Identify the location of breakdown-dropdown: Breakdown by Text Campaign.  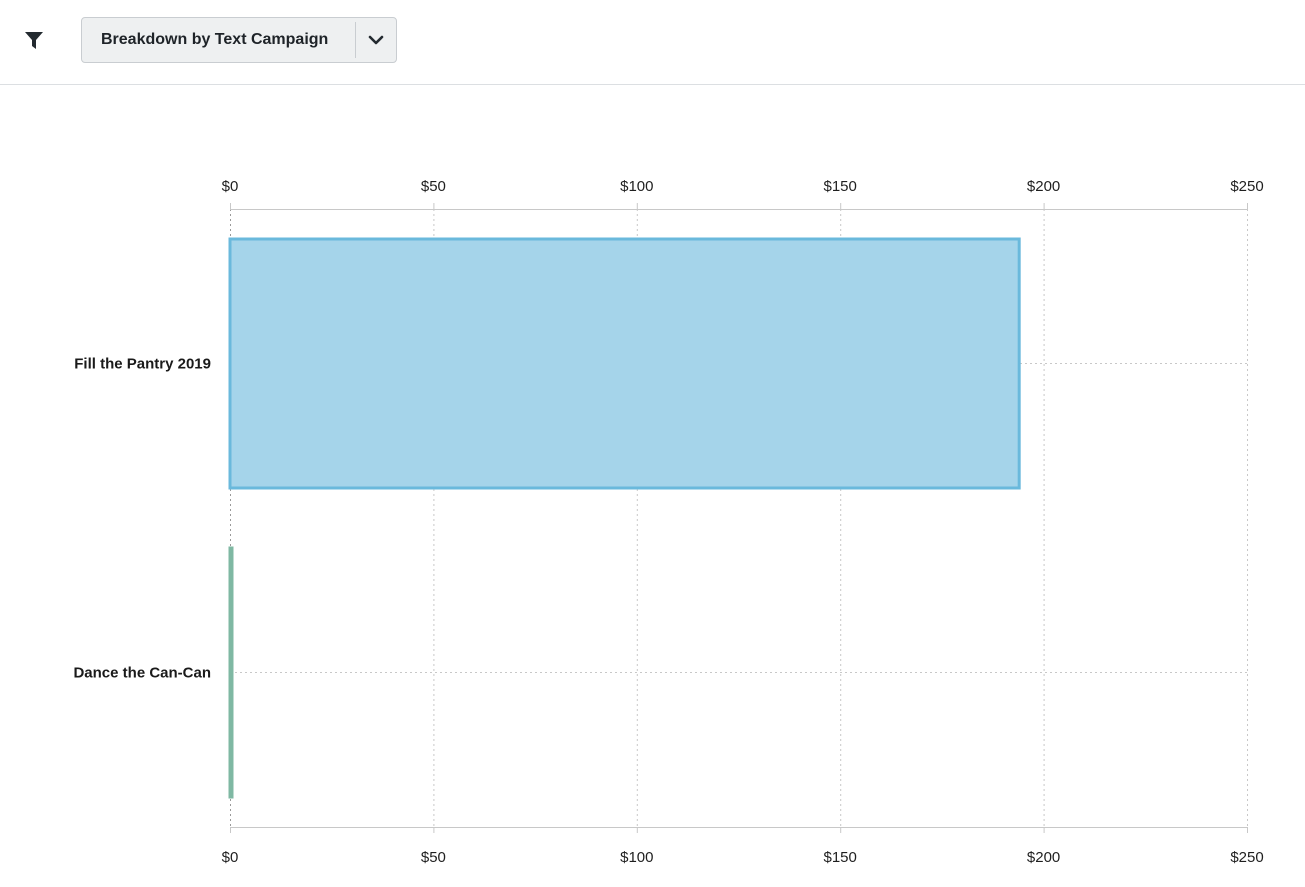
(239, 40).